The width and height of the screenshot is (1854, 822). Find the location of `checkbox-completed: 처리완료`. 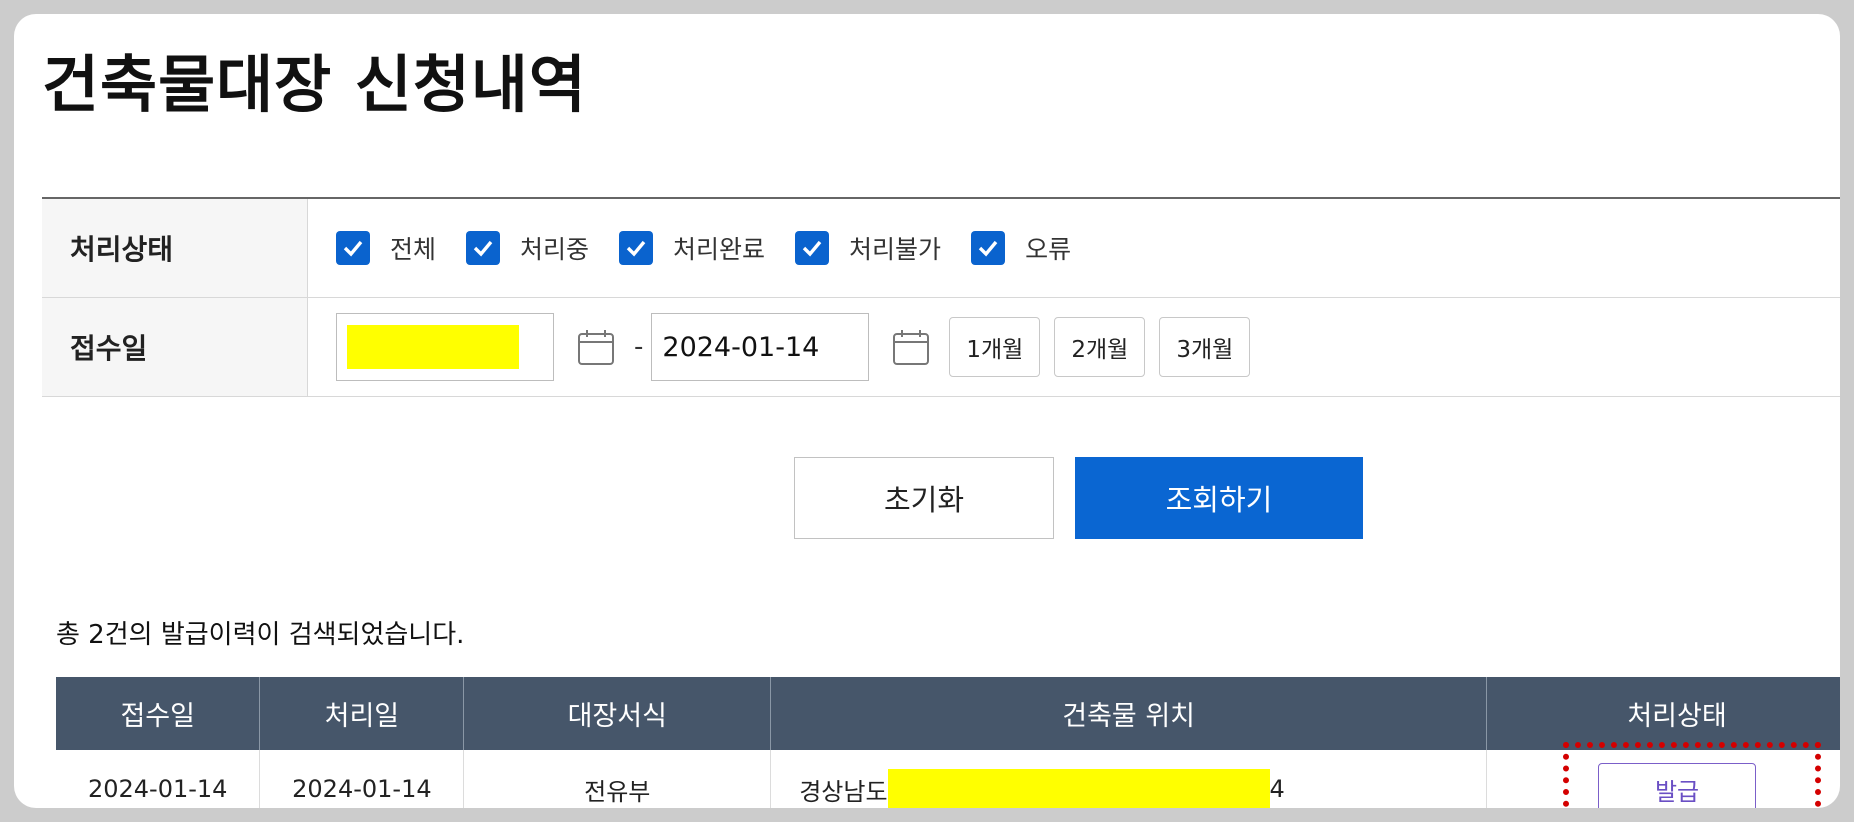

checkbox-completed: 처리완료 is located at coordinates (692, 248).